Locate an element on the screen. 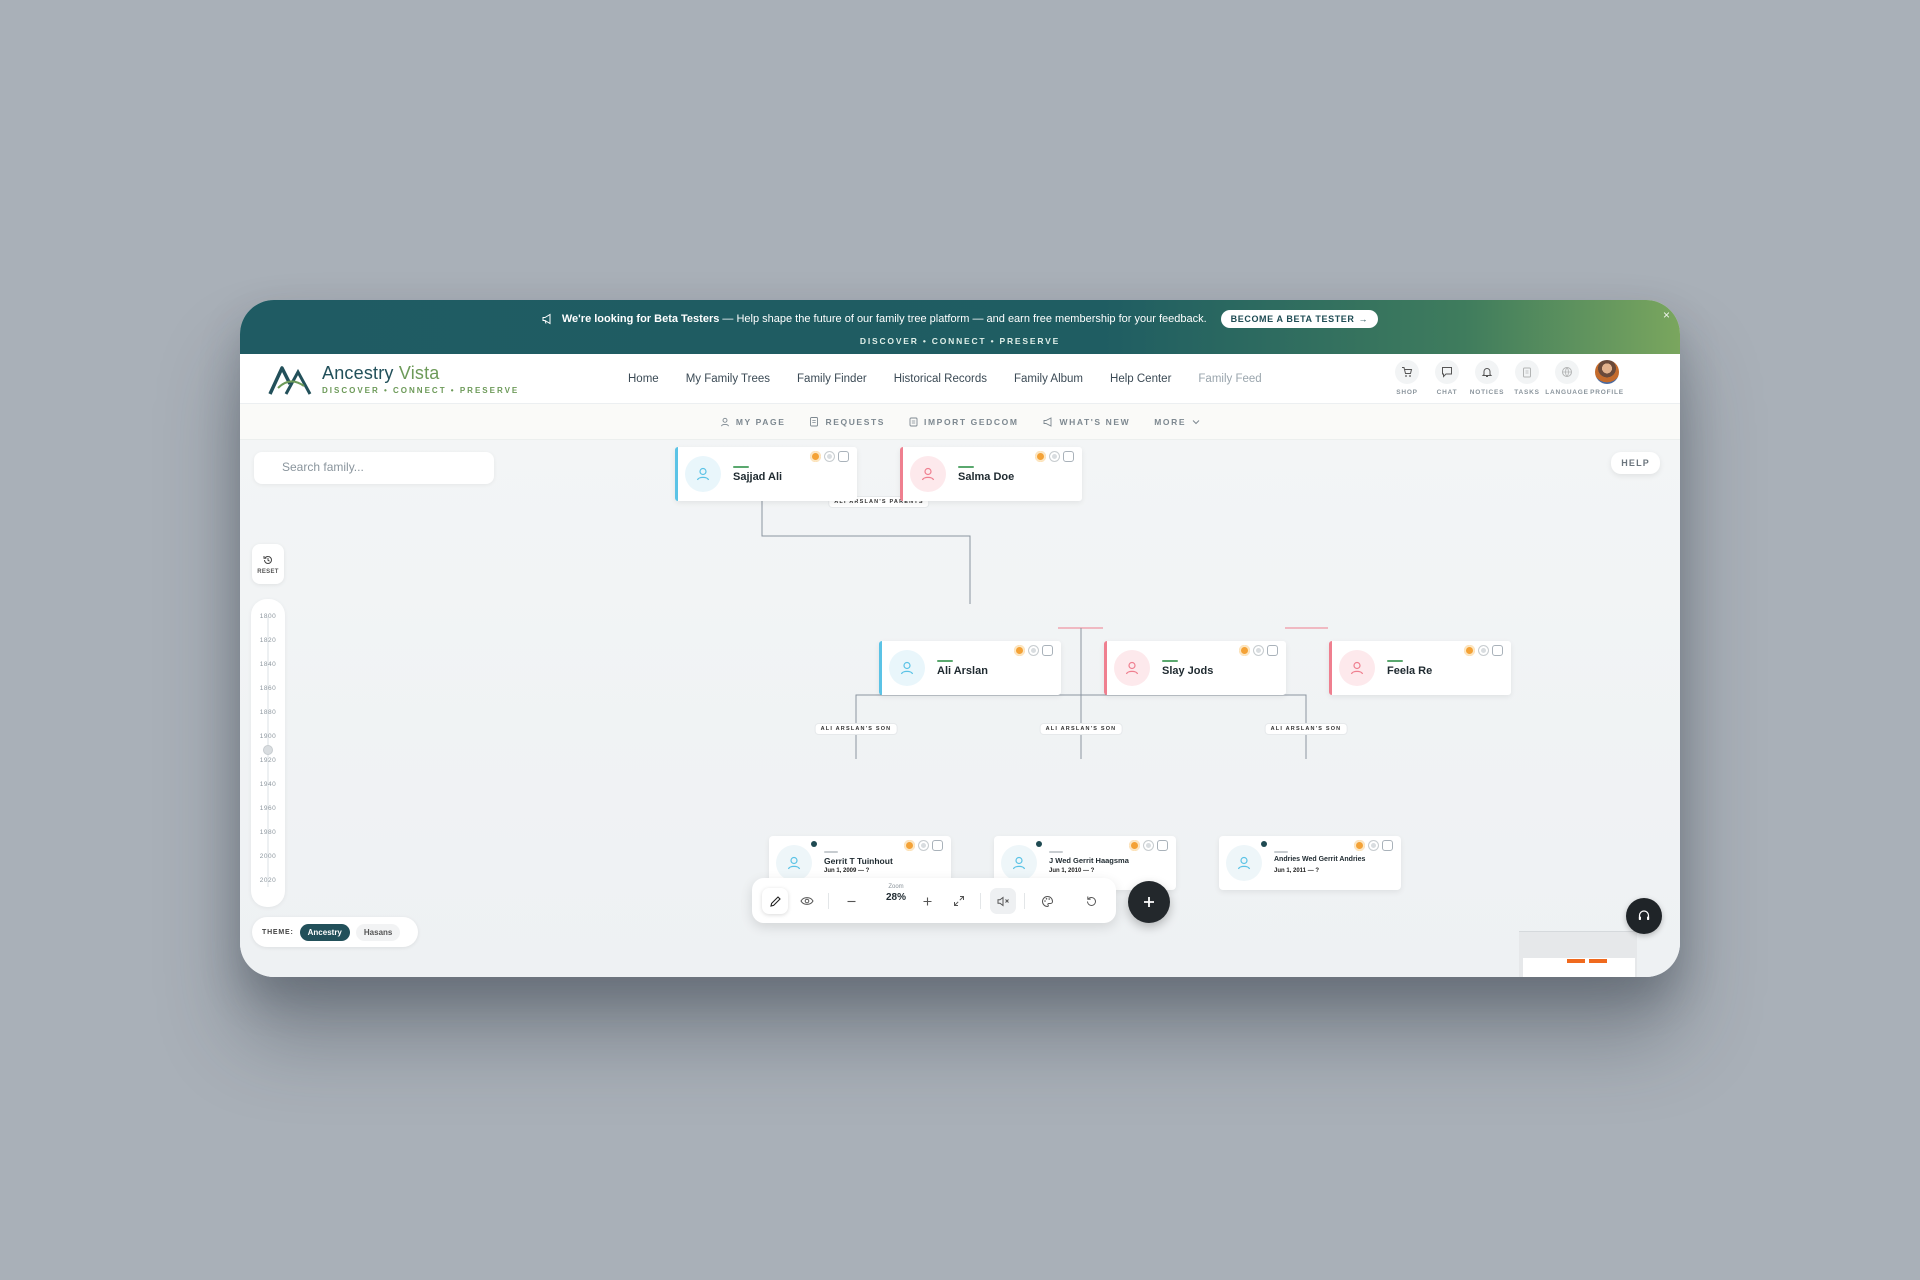 Image resolution: width=1920 pixels, height=1280 pixels. theme-option-hasans: Hasans is located at coordinates (378, 932).